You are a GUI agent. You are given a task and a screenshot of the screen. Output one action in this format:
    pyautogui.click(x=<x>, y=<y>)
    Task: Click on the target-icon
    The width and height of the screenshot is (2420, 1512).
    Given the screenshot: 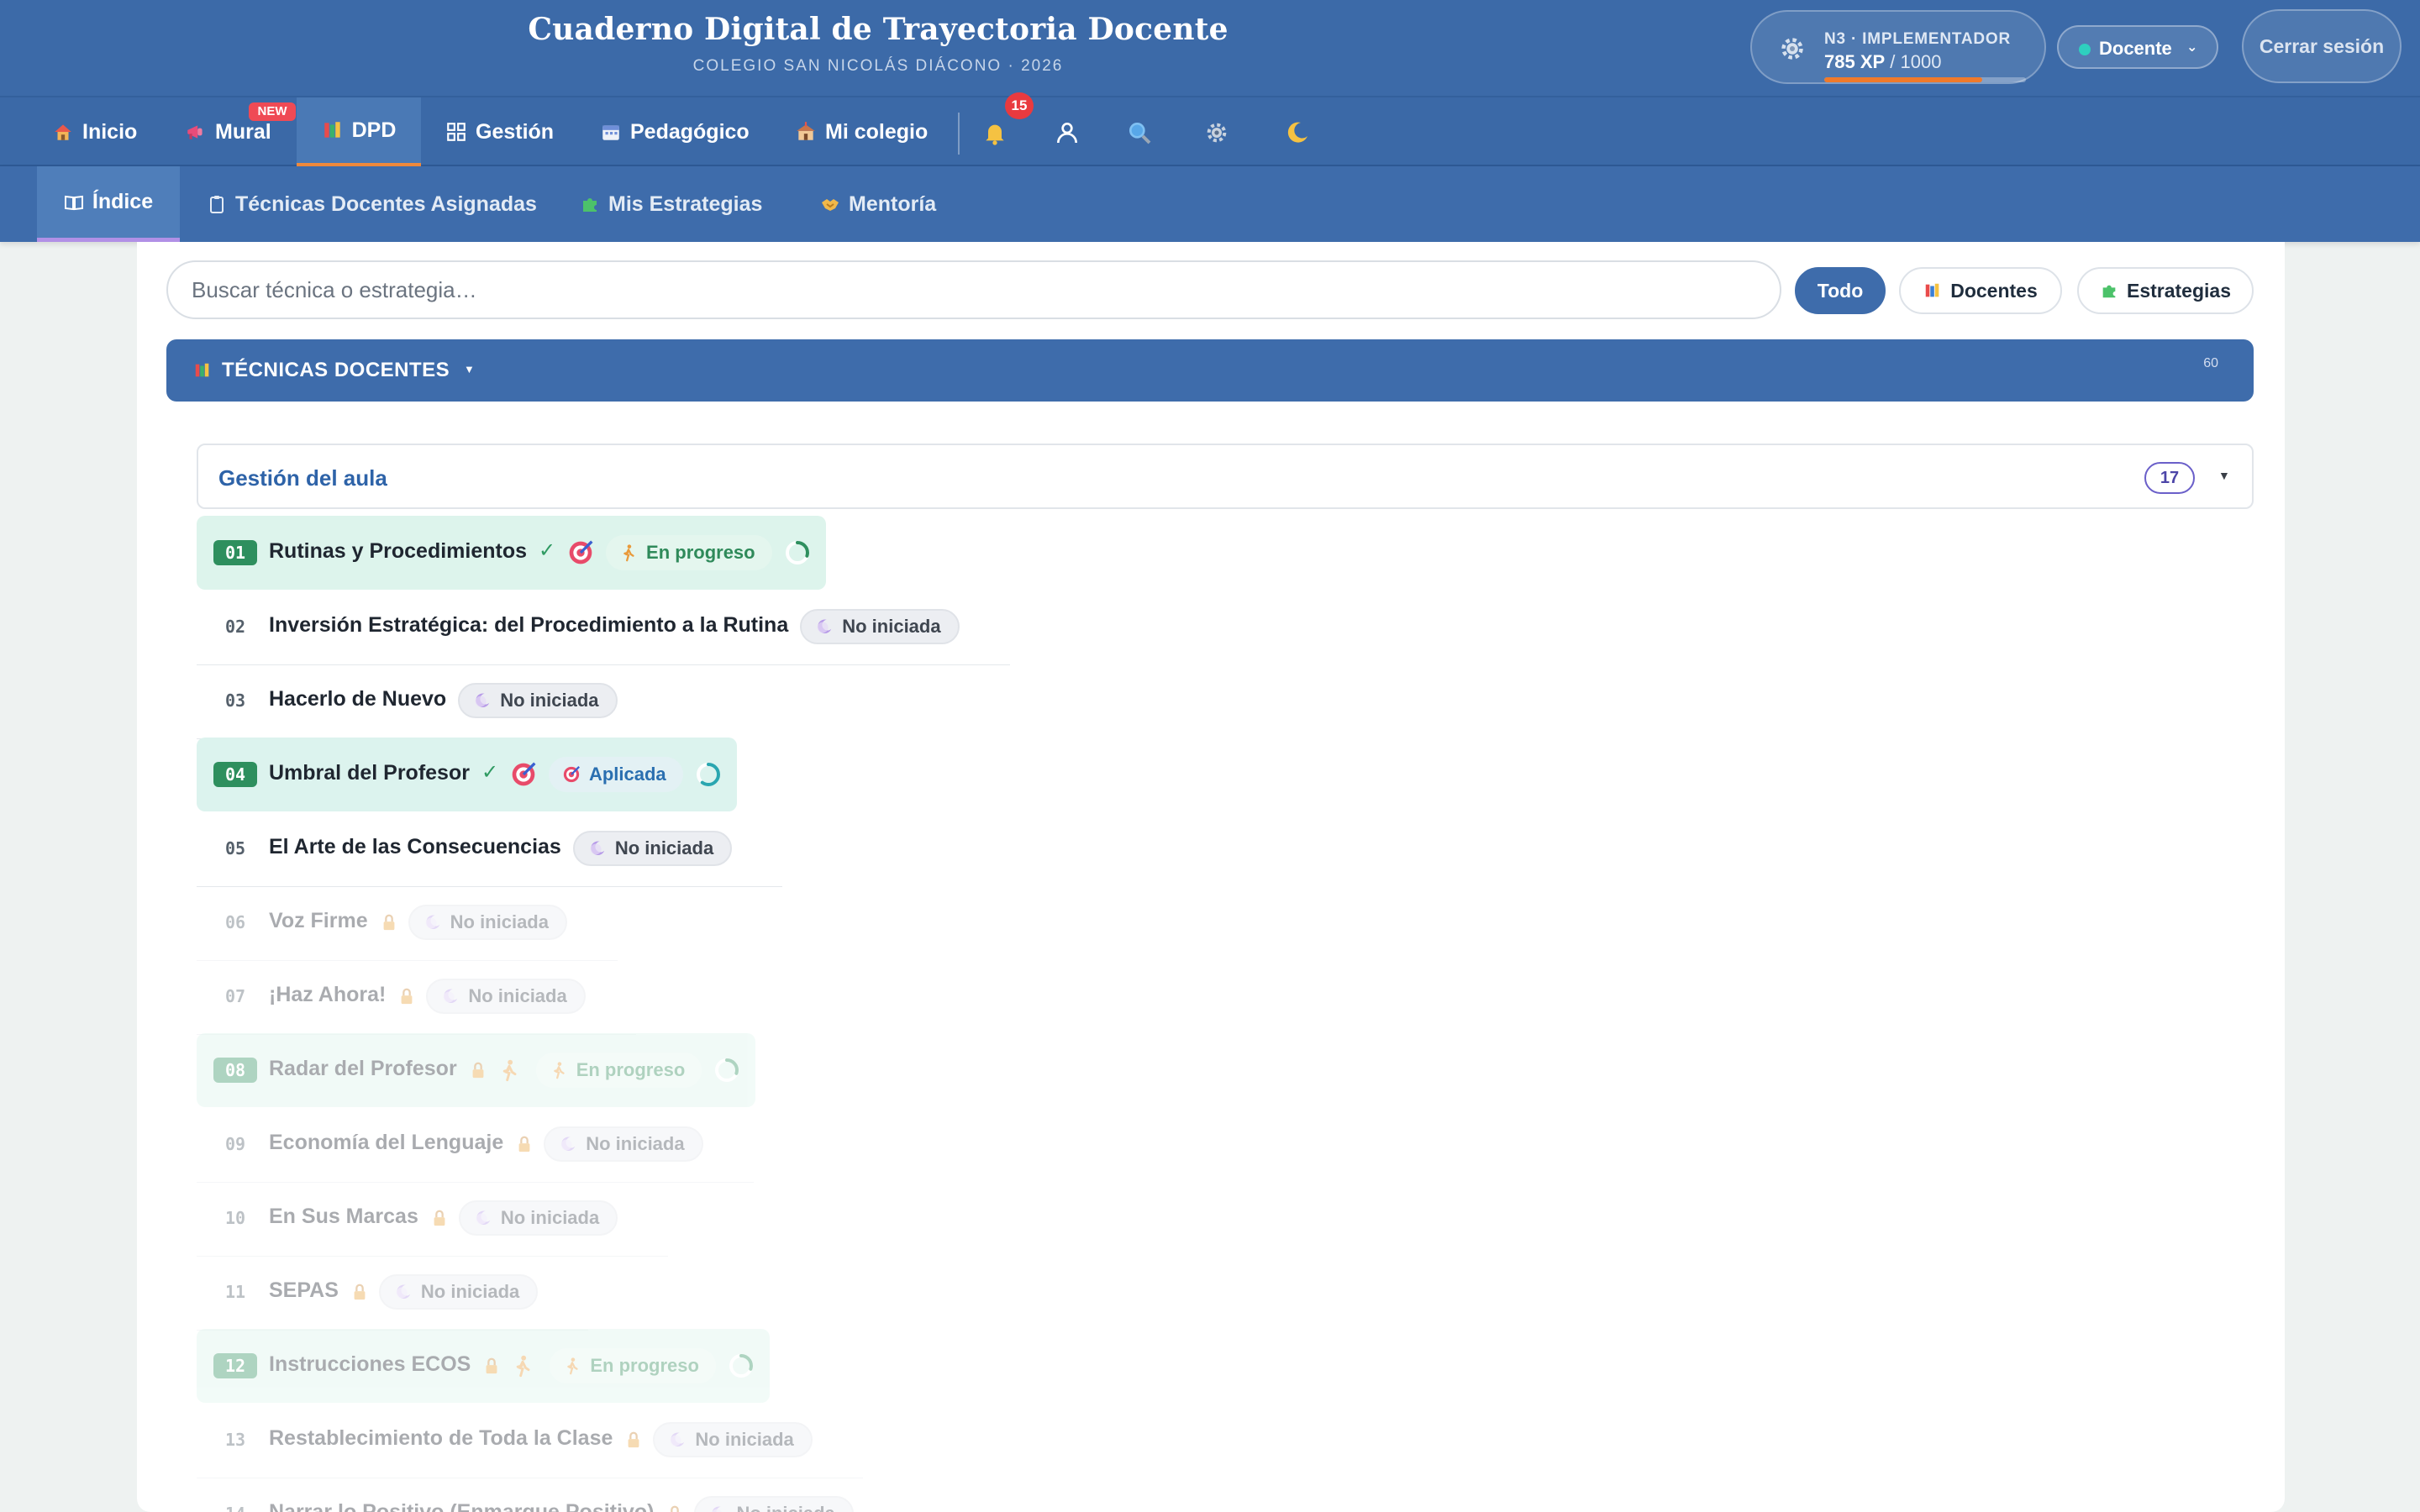 What is the action you would take?
    pyautogui.click(x=571, y=774)
    